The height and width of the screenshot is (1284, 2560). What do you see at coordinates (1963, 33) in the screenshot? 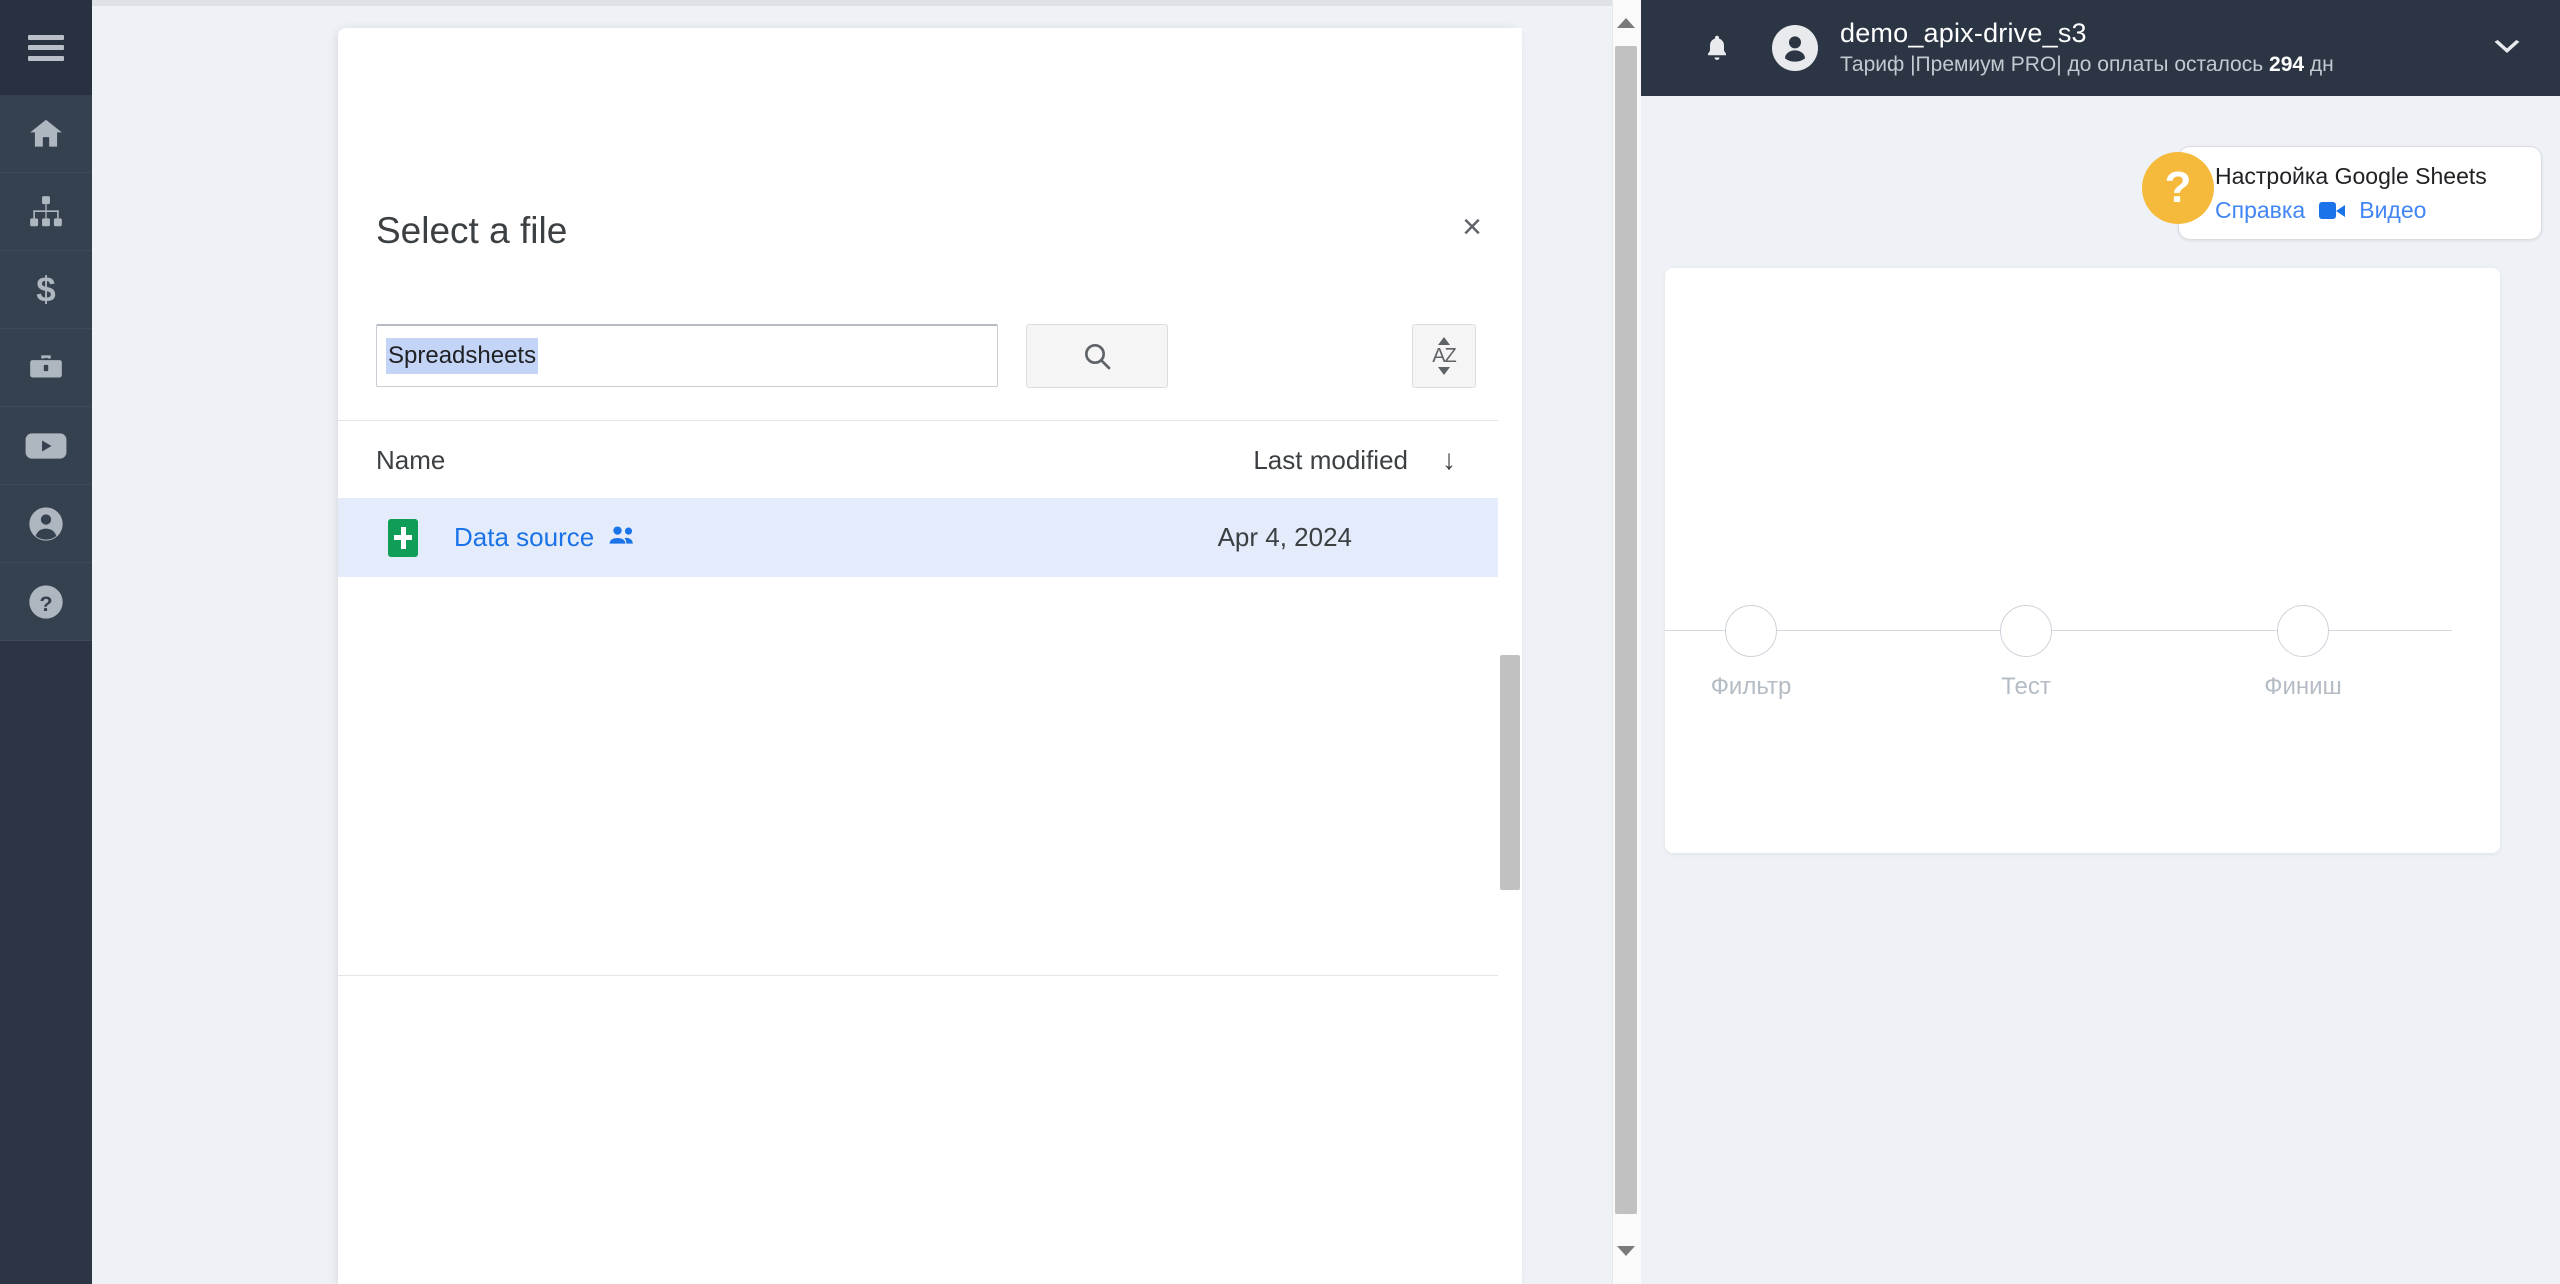
I see `user-name: demo_apix-drive_s3` at bounding box center [1963, 33].